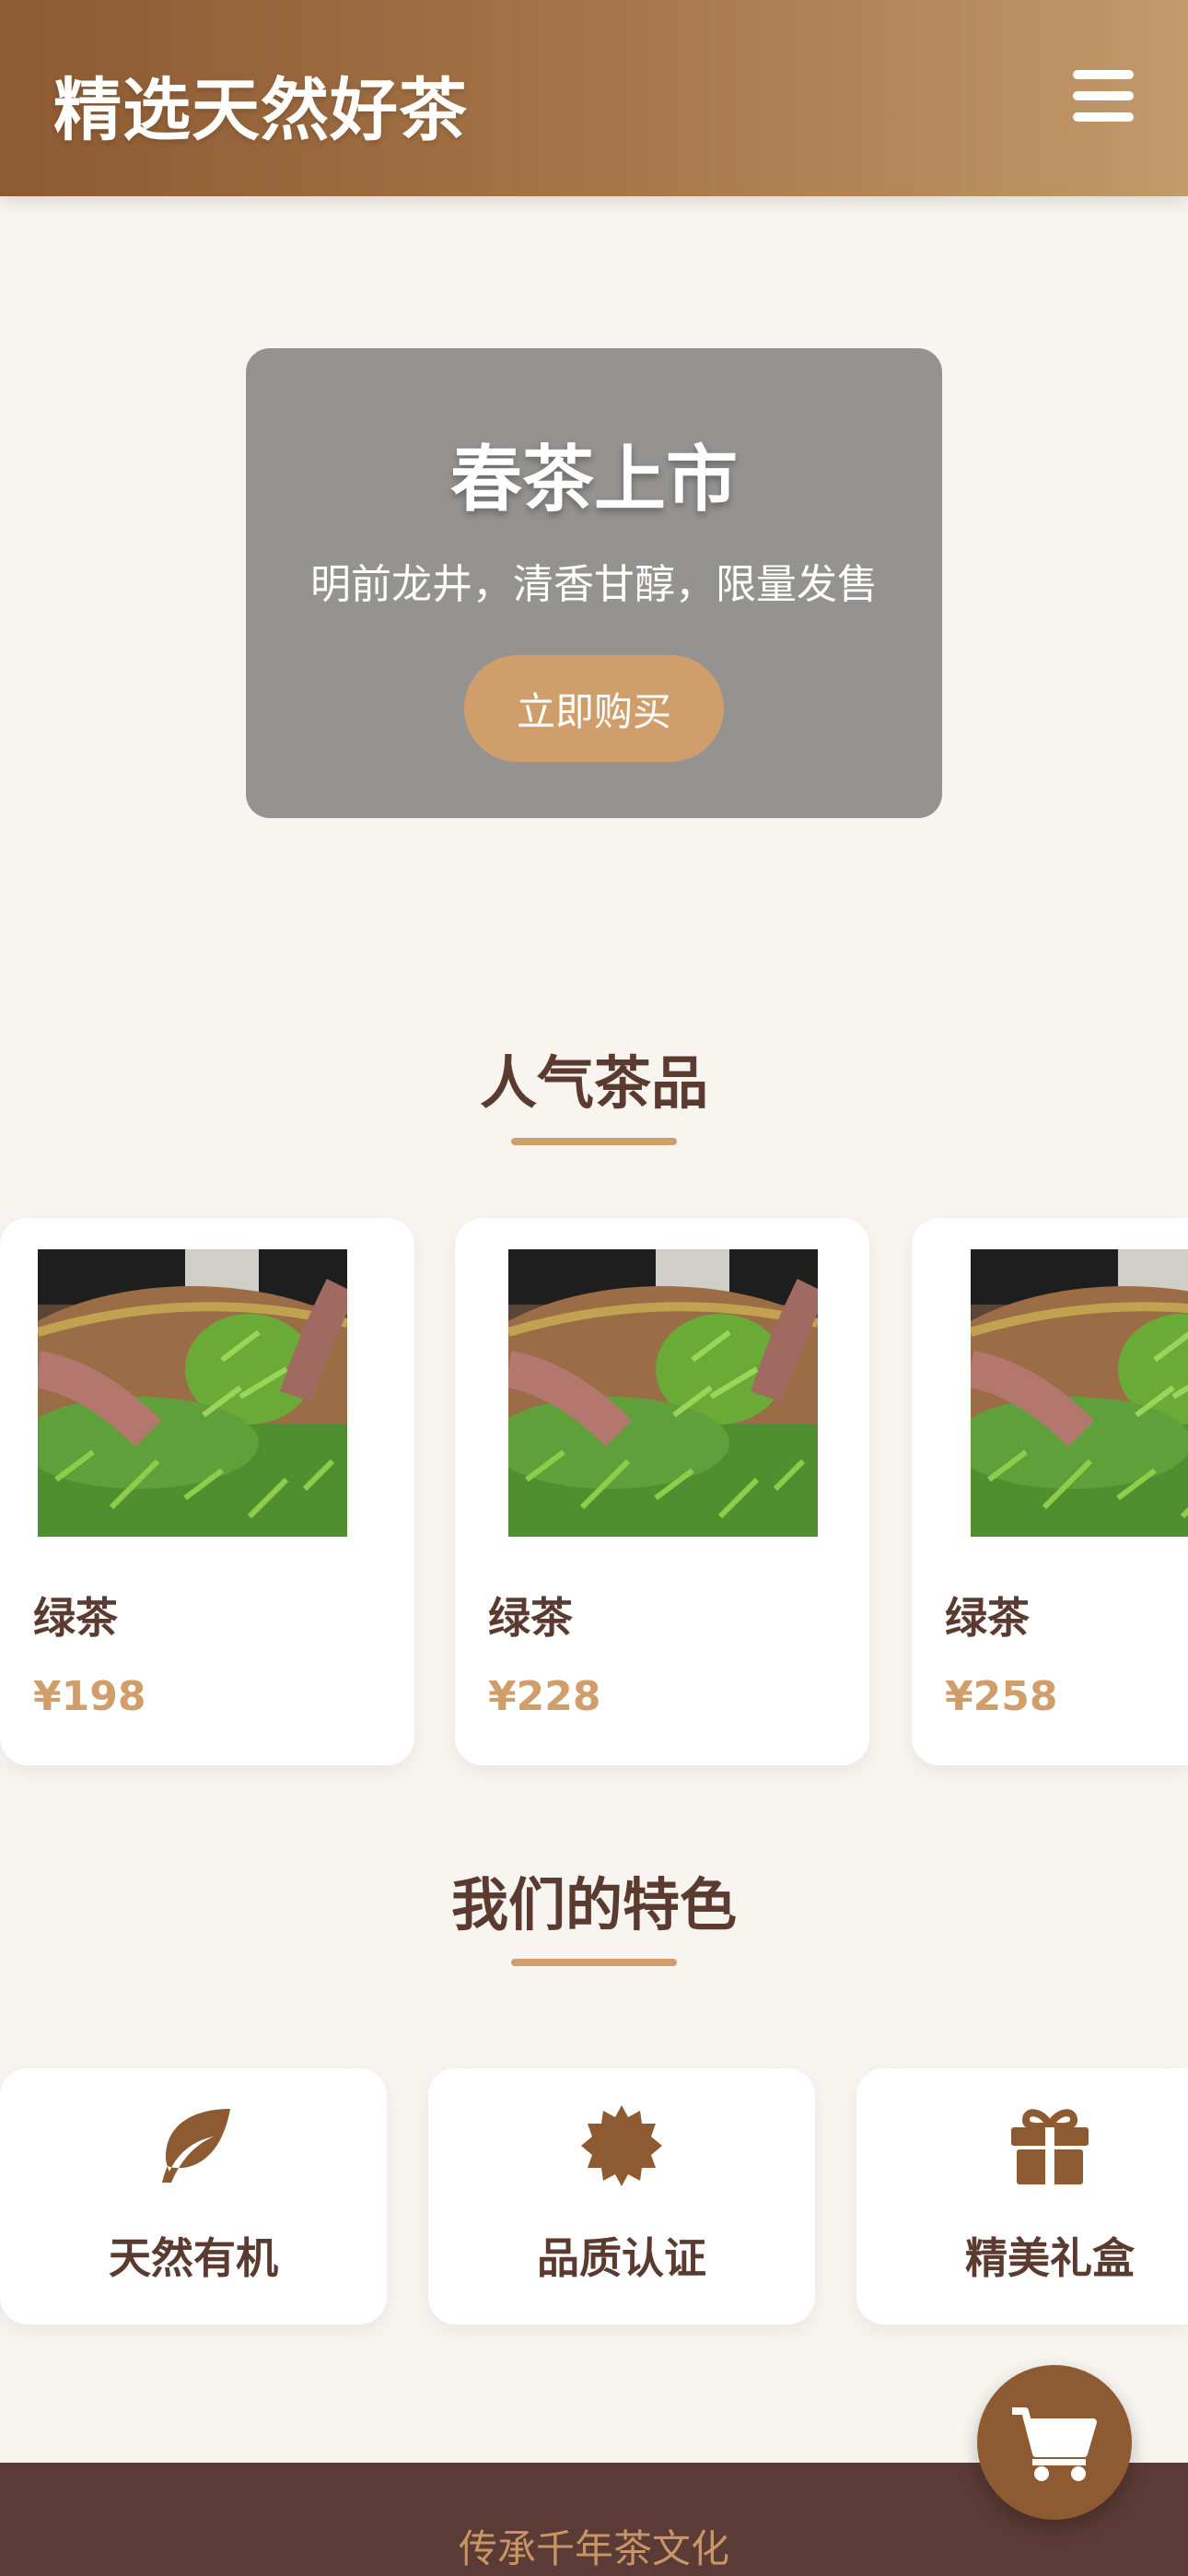 Image resolution: width=1188 pixels, height=2576 pixels. Describe the element at coordinates (193, 2258) in the screenshot. I see `feature-label: 天然有机` at that location.